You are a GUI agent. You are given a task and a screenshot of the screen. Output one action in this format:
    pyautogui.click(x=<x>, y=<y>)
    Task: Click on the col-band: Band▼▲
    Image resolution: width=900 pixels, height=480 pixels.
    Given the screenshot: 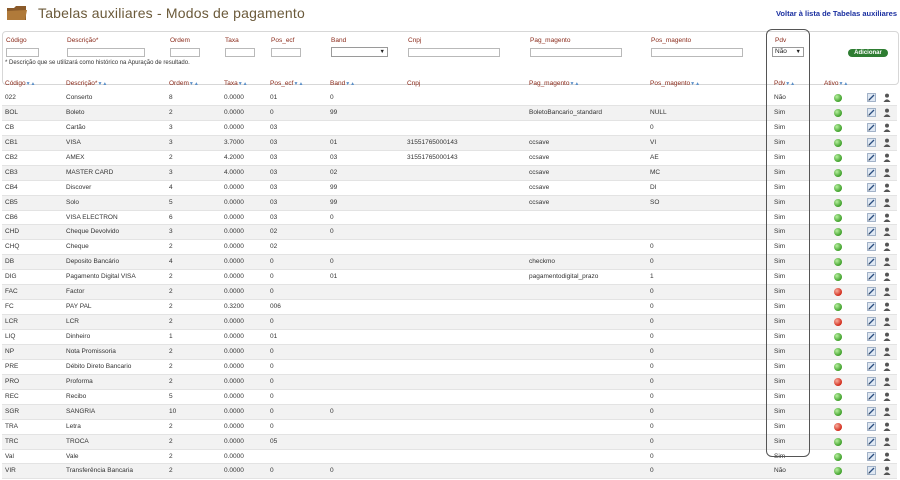 What is the action you would take?
    pyautogui.click(x=342, y=83)
    